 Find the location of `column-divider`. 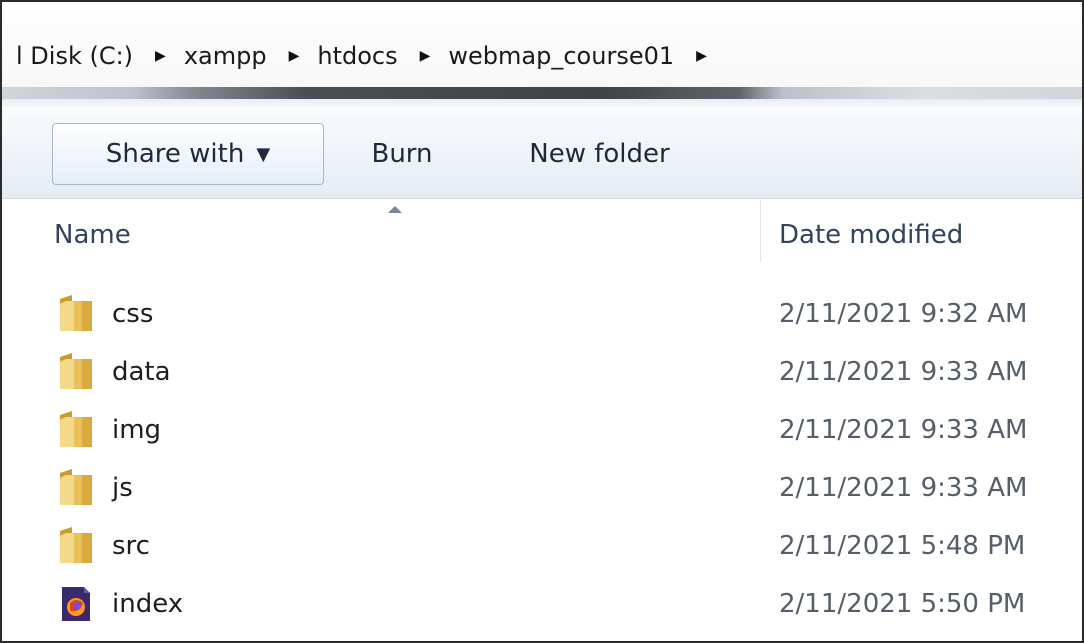

column-divider is located at coordinates (760, 231).